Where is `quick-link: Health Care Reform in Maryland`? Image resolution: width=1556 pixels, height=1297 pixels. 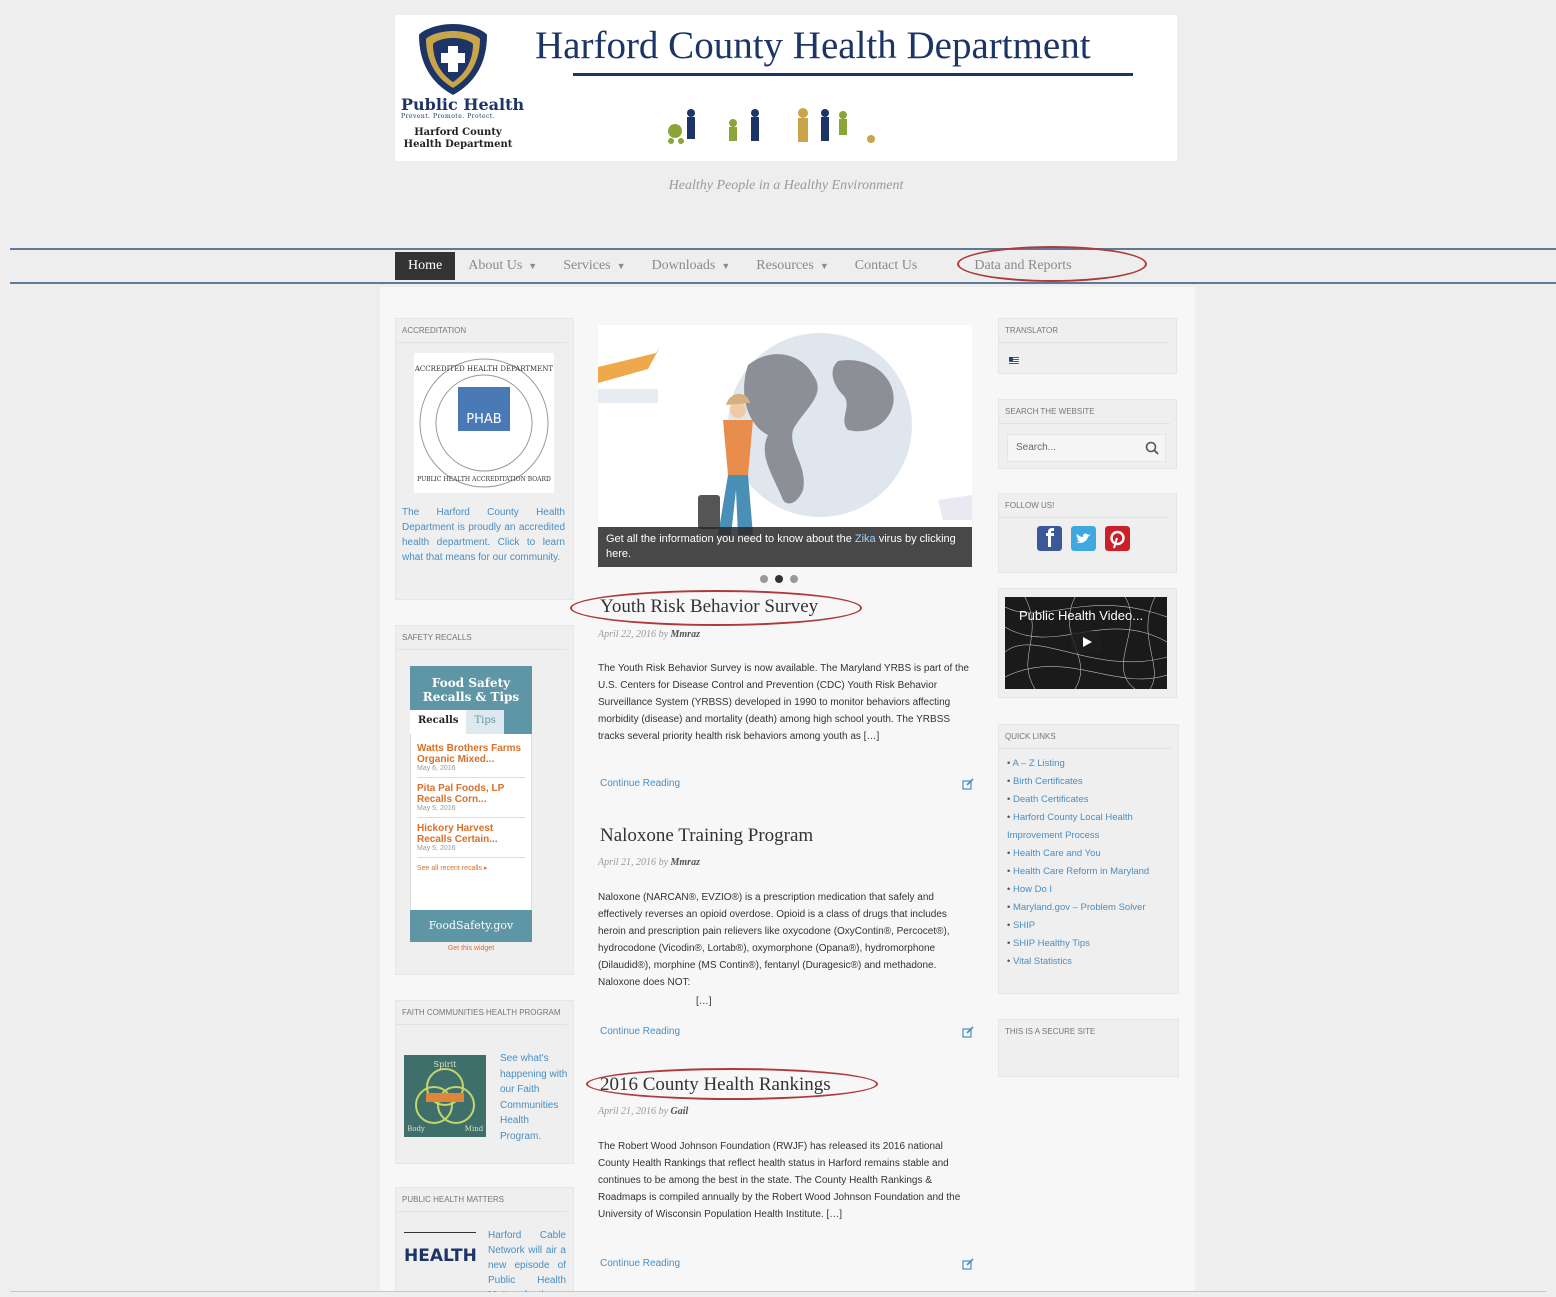
quick-link: Health Care Reform in Maryland is located at coordinates (1088, 872).